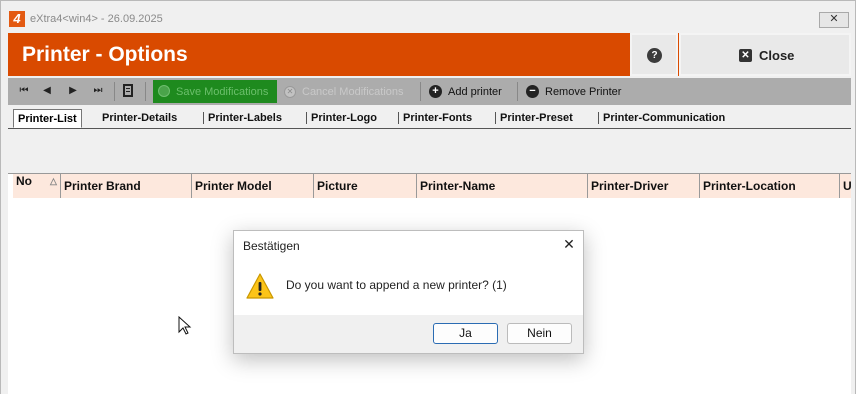  Describe the element at coordinates (344, 118) in the screenshot. I see `tab-printer-logo: Printer-Logo` at that location.